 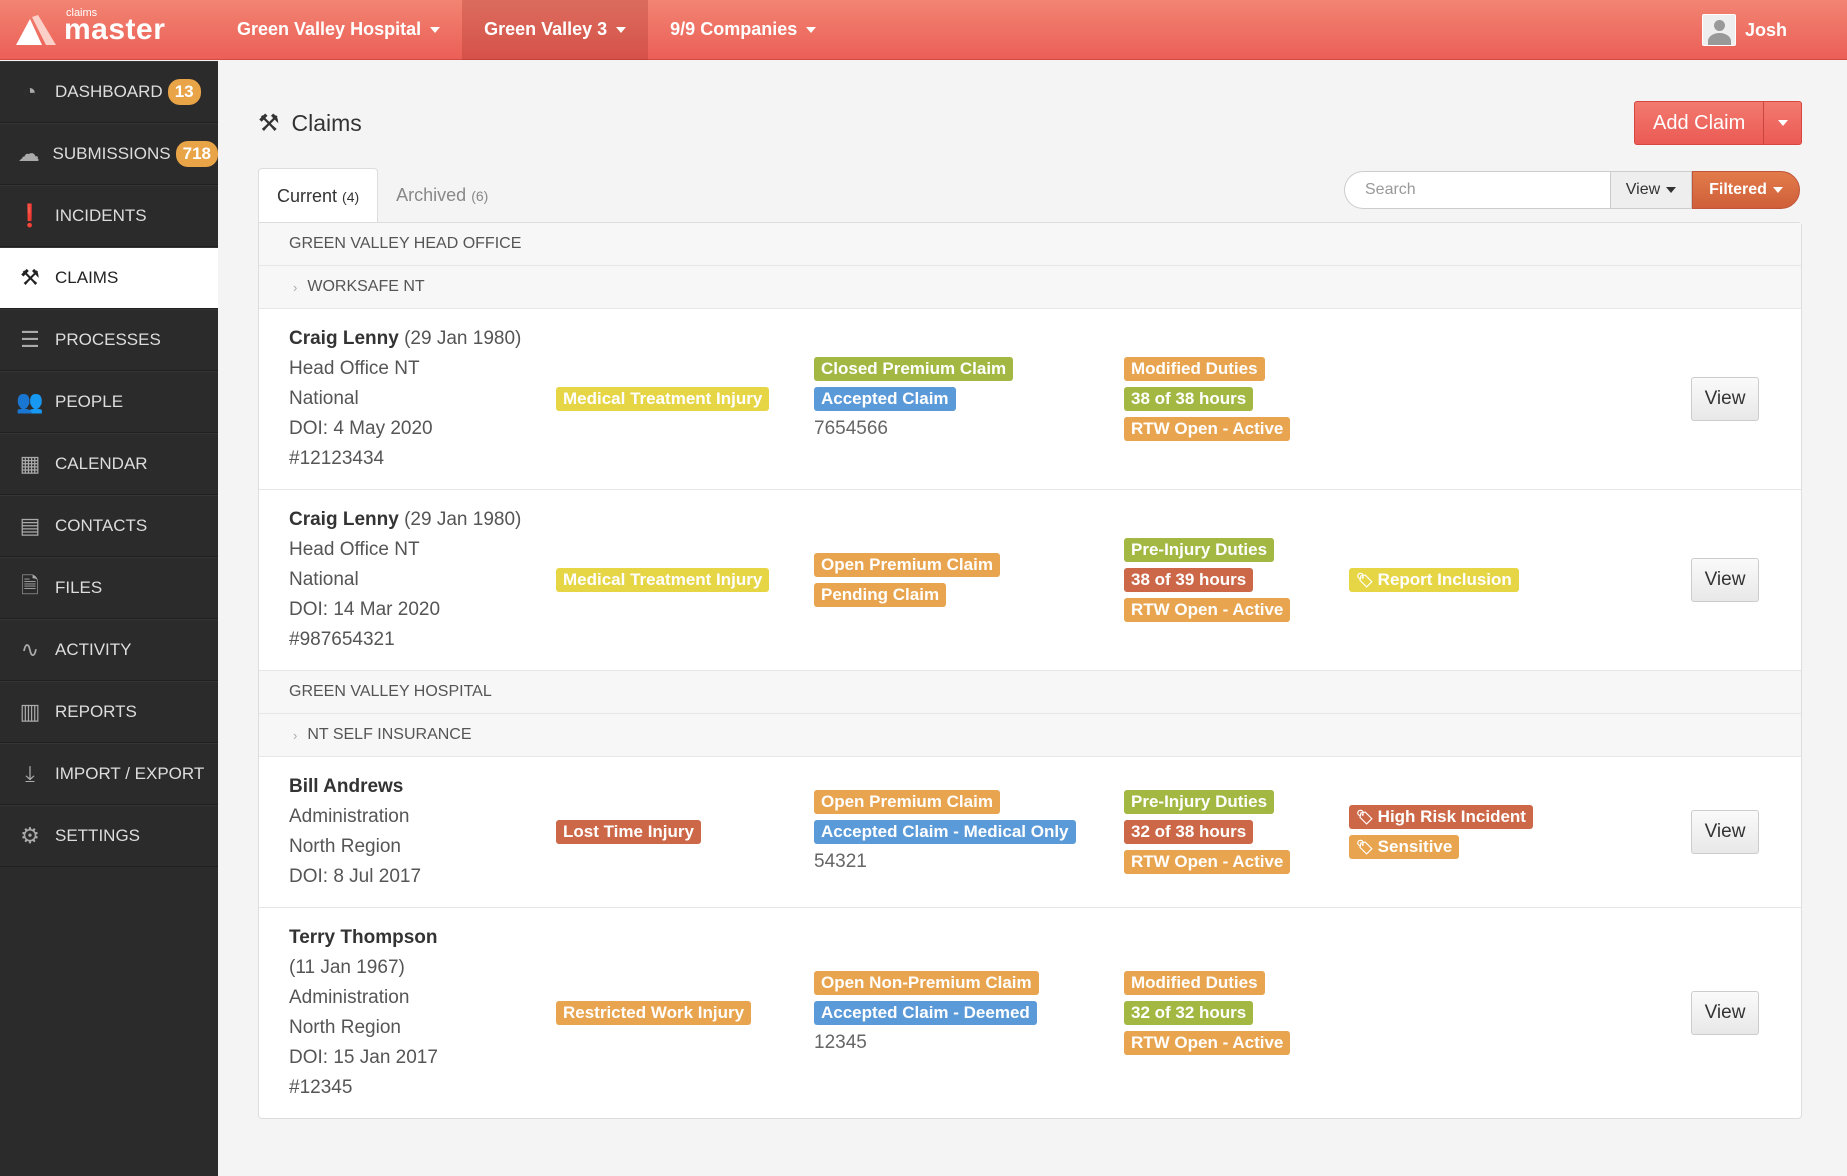 What do you see at coordinates (463, 519) in the screenshot?
I see `claimant-dob: (29 Jan 1980)` at bounding box center [463, 519].